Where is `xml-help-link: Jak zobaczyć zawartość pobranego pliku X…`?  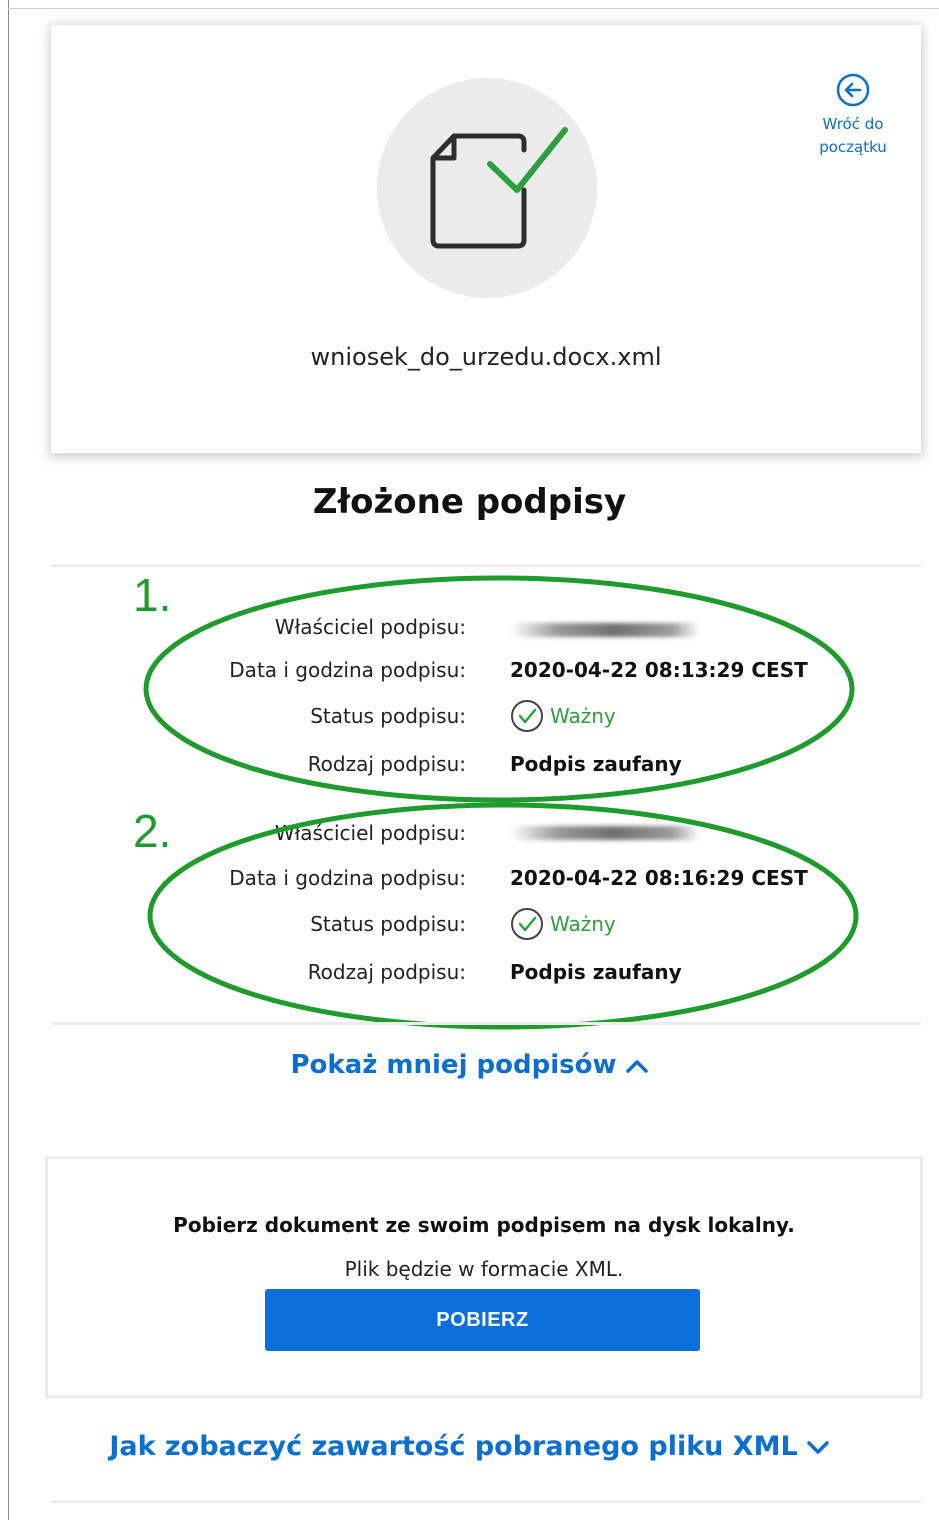
xml-help-link: Jak zobaczyć zawartość pobranego pliku X… is located at coordinates (469, 1446).